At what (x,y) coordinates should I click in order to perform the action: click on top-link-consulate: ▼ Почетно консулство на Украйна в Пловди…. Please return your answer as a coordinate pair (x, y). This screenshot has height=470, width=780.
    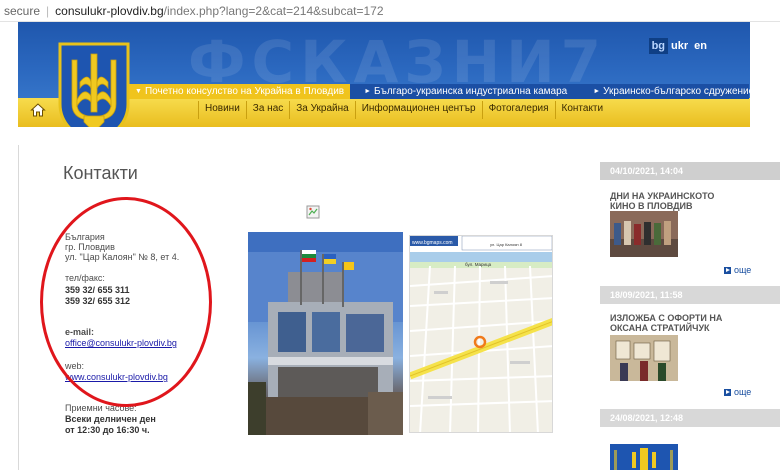
    Looking at the image, I should click on (240, 91).